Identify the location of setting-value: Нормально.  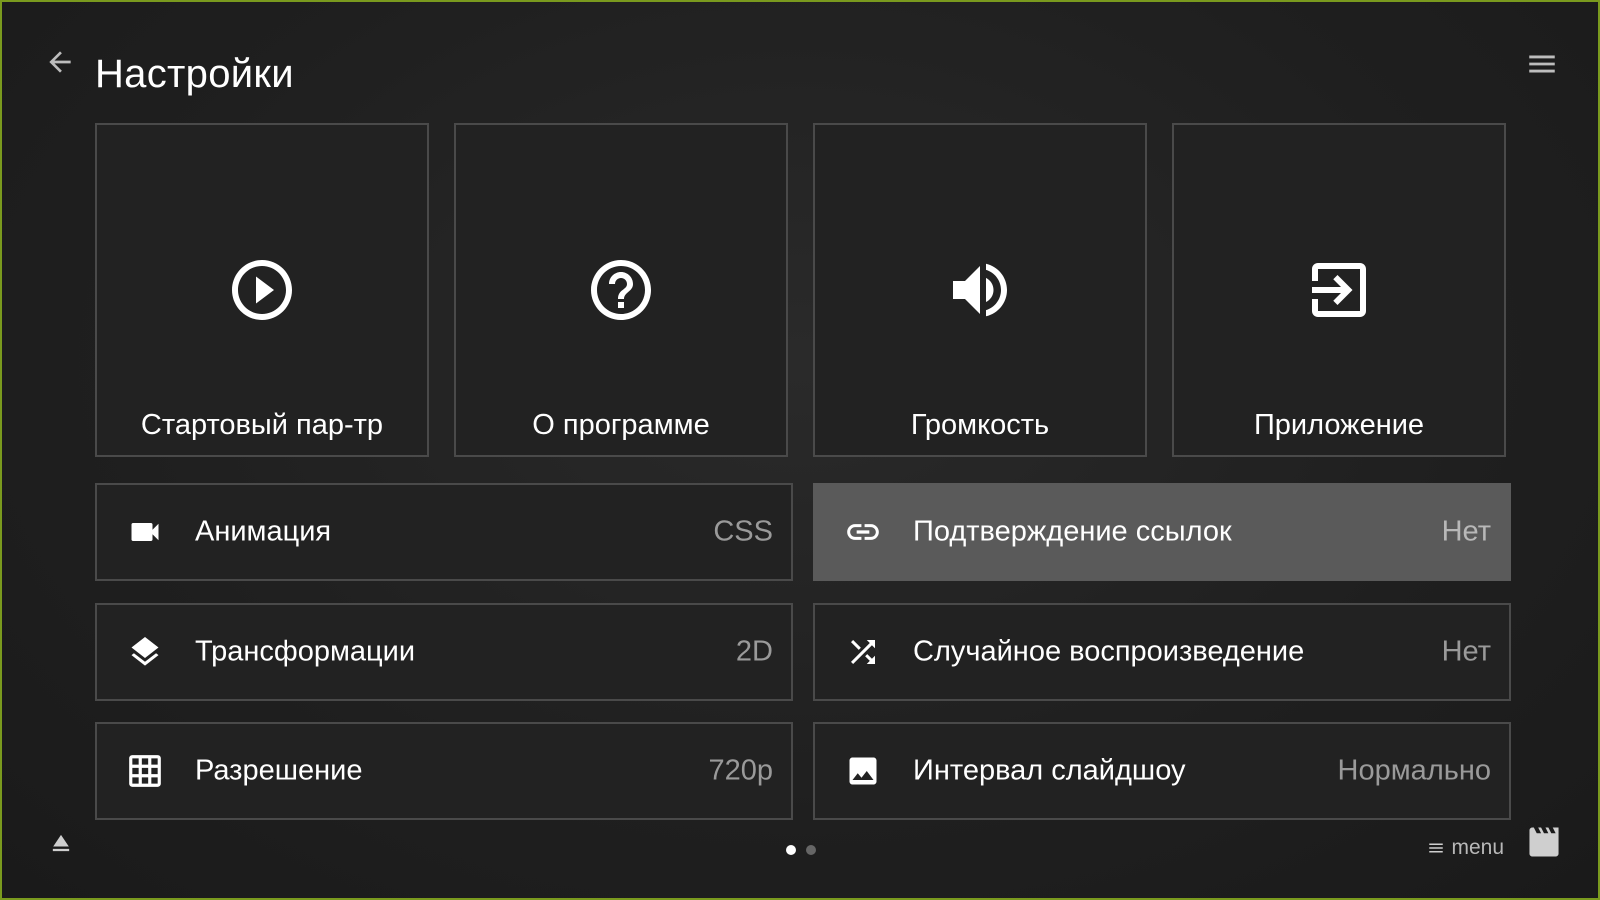
(1414, 770).